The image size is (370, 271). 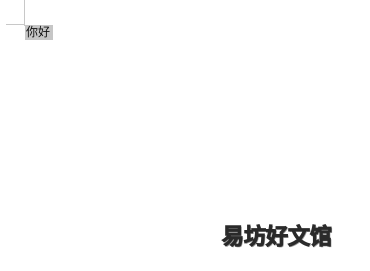 I want to click on selected-text: 你好, so click(x=39, y=32).